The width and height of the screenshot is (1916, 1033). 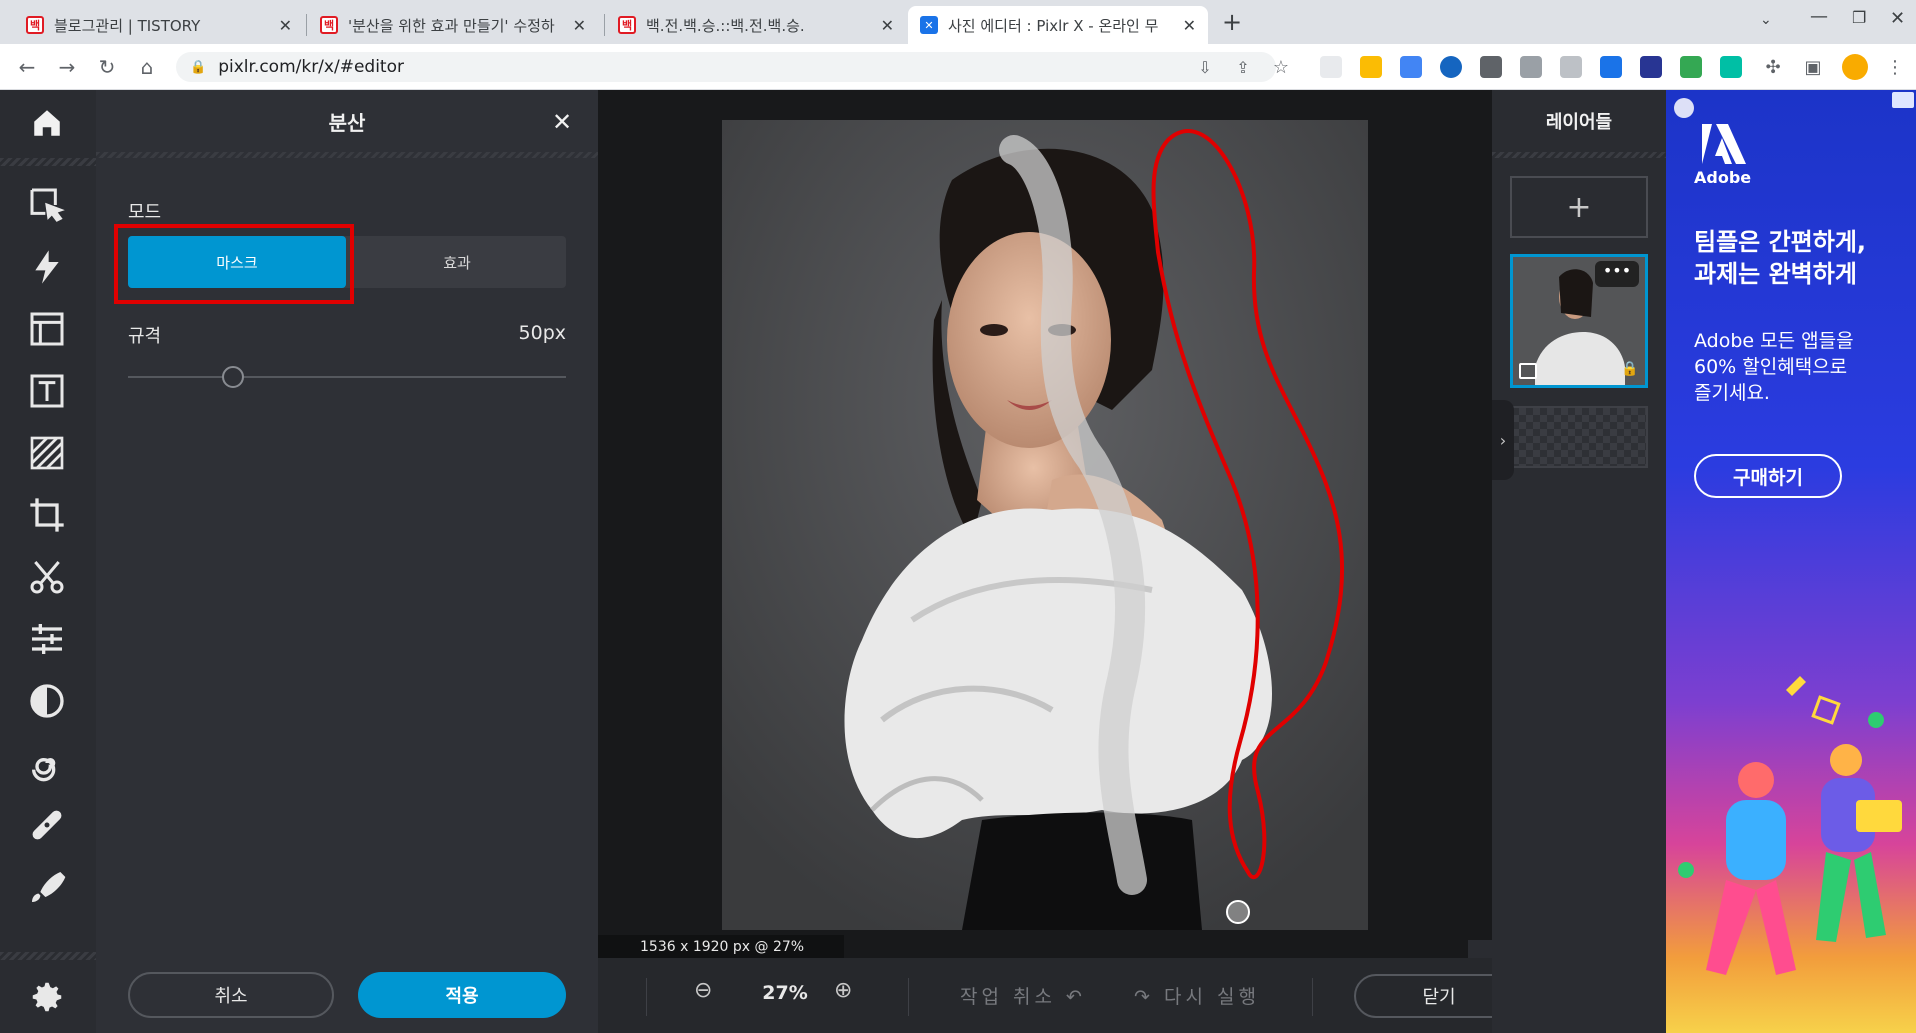 What do you see at coordinates (147, 67) in the screenshot?
I see `home-icon: ⌂` at bounding box center [147, 67].